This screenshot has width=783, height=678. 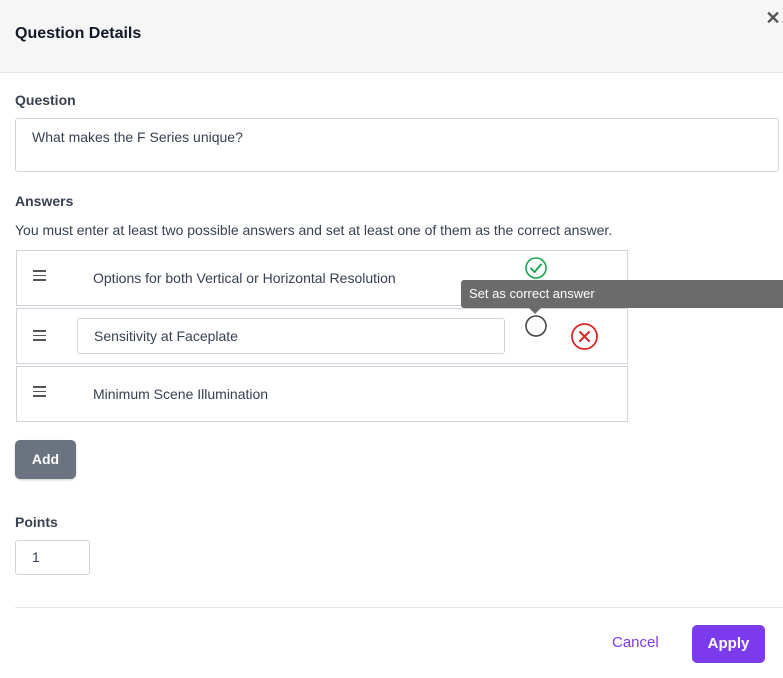 I want to click on tooltip: Set as correct answer, so click(x=622, y=294).